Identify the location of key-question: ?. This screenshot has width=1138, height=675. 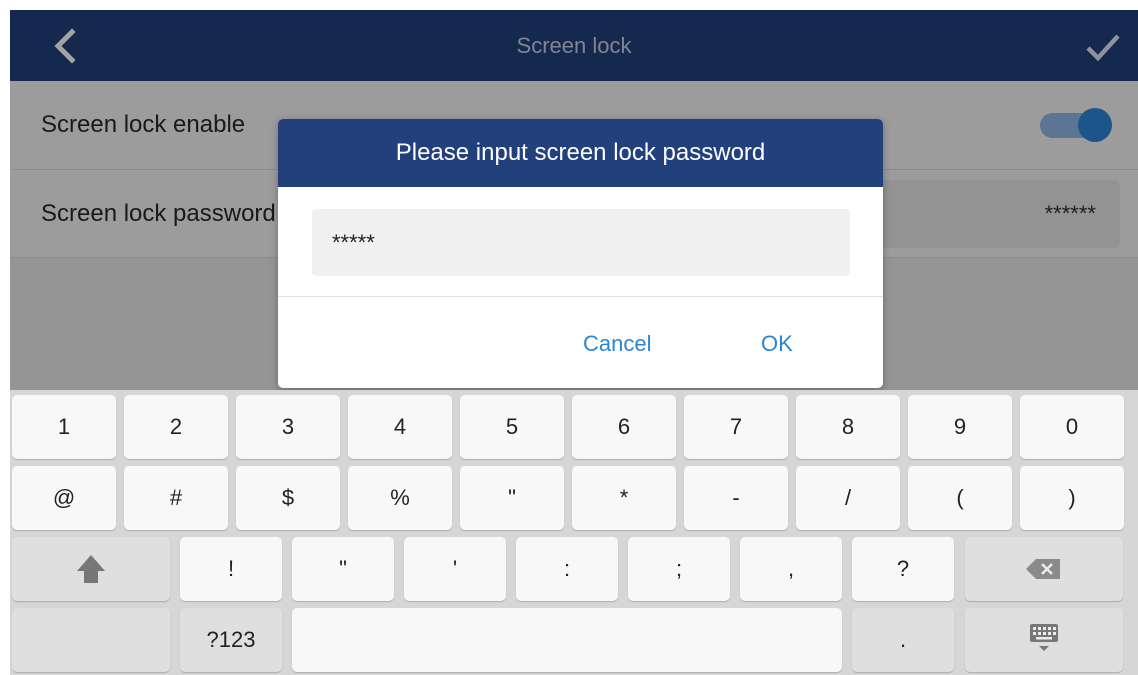
(903, 569).